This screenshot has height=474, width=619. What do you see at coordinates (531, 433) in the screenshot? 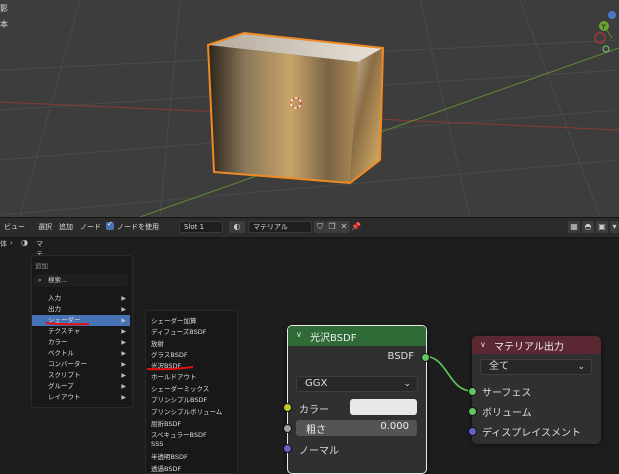
I see `displacement-input-label: ディスプレイスメント` at bounding box center [531, 433].